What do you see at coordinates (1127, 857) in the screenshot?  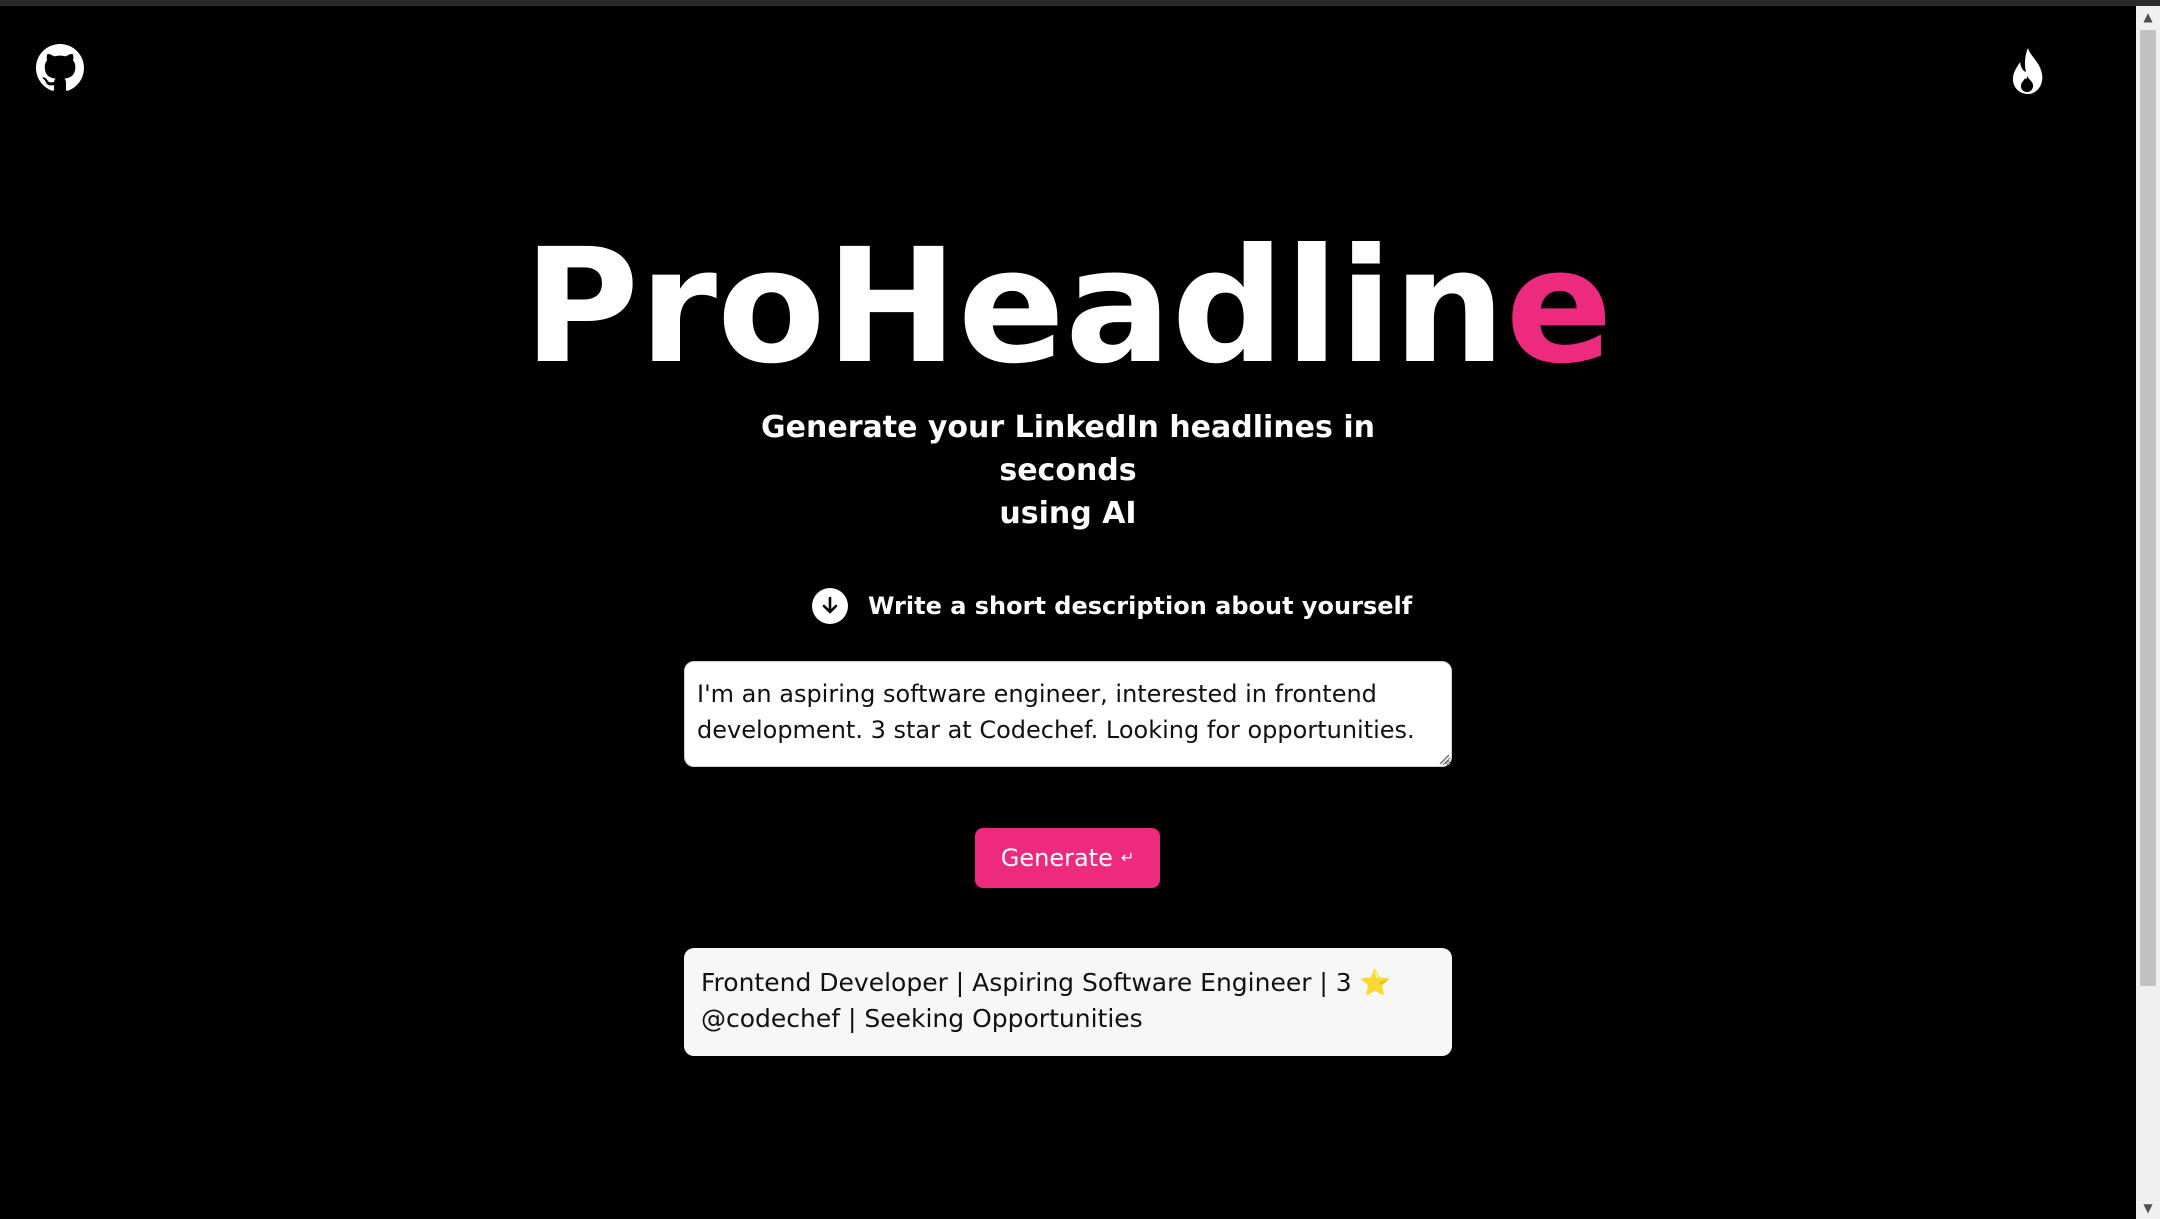 I see `enter-icon: ↵` at bounding box center [1127, 857].